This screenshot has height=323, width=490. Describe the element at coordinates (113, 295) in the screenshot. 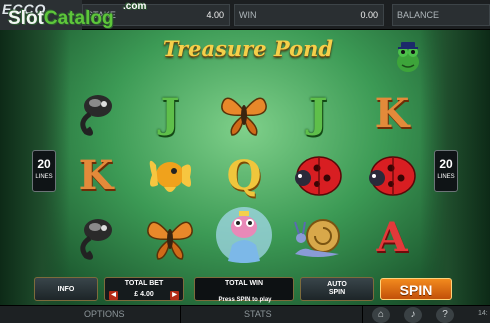

I see `bet-decrease-arrow-icon: ◀` at that location.